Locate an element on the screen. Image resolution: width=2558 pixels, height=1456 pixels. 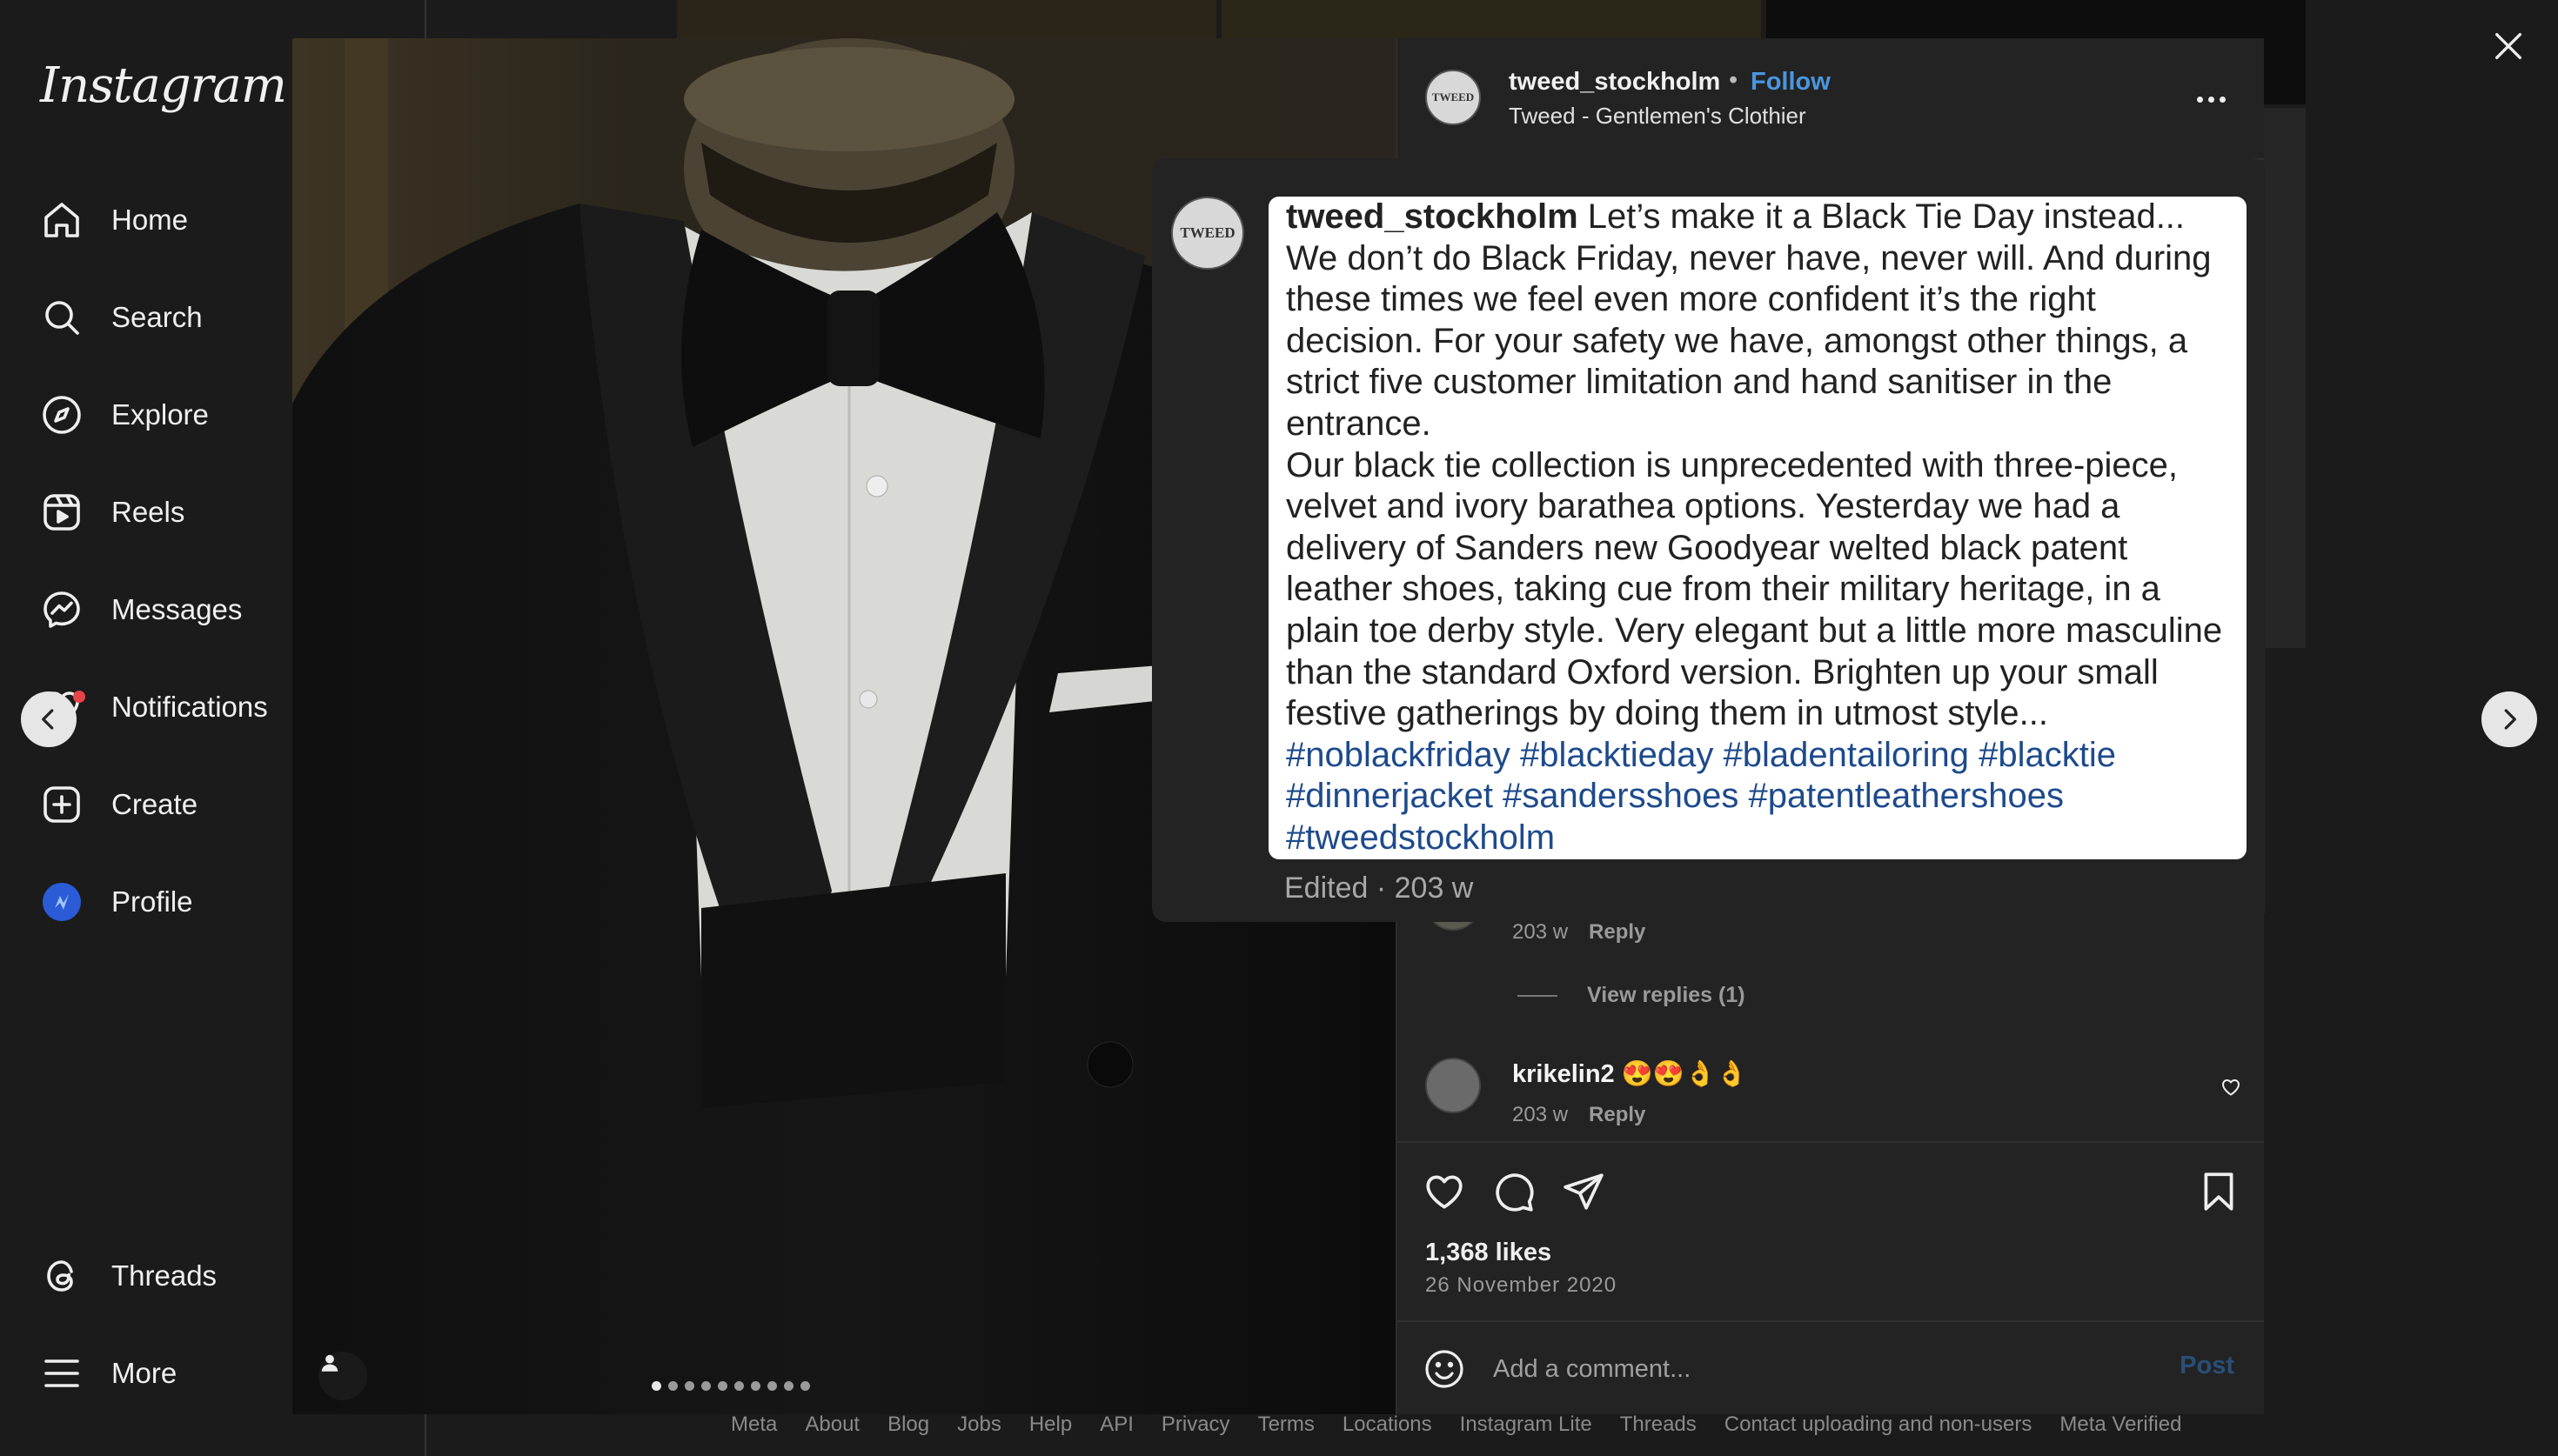
like-button is located at coordinates (1444, 1191).